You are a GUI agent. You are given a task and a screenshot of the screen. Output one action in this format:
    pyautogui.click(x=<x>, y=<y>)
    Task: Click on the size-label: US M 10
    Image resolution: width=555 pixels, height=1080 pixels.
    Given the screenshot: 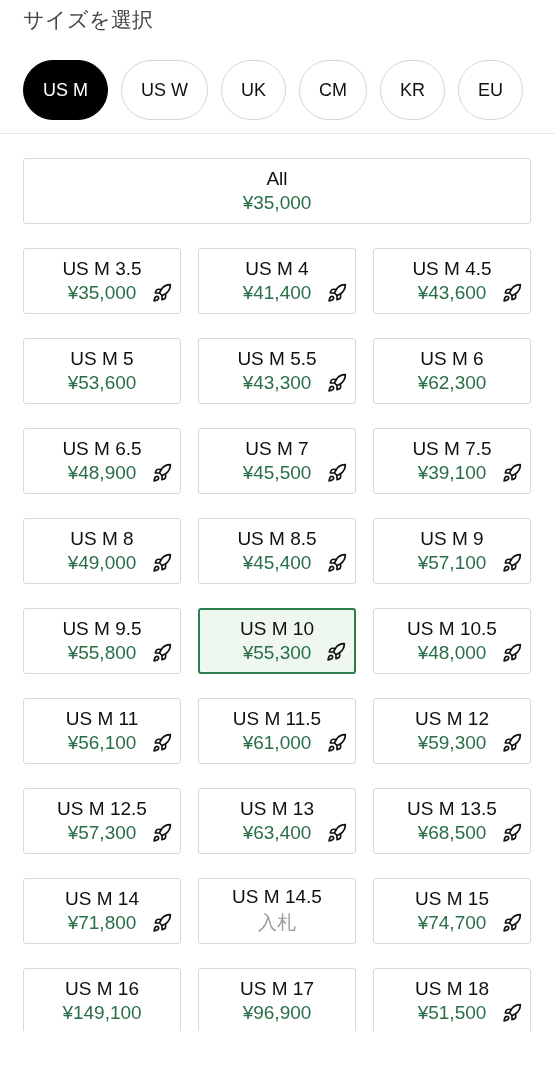 What is the action you would take?
    pyautogui.click(x=277, y=629)
    